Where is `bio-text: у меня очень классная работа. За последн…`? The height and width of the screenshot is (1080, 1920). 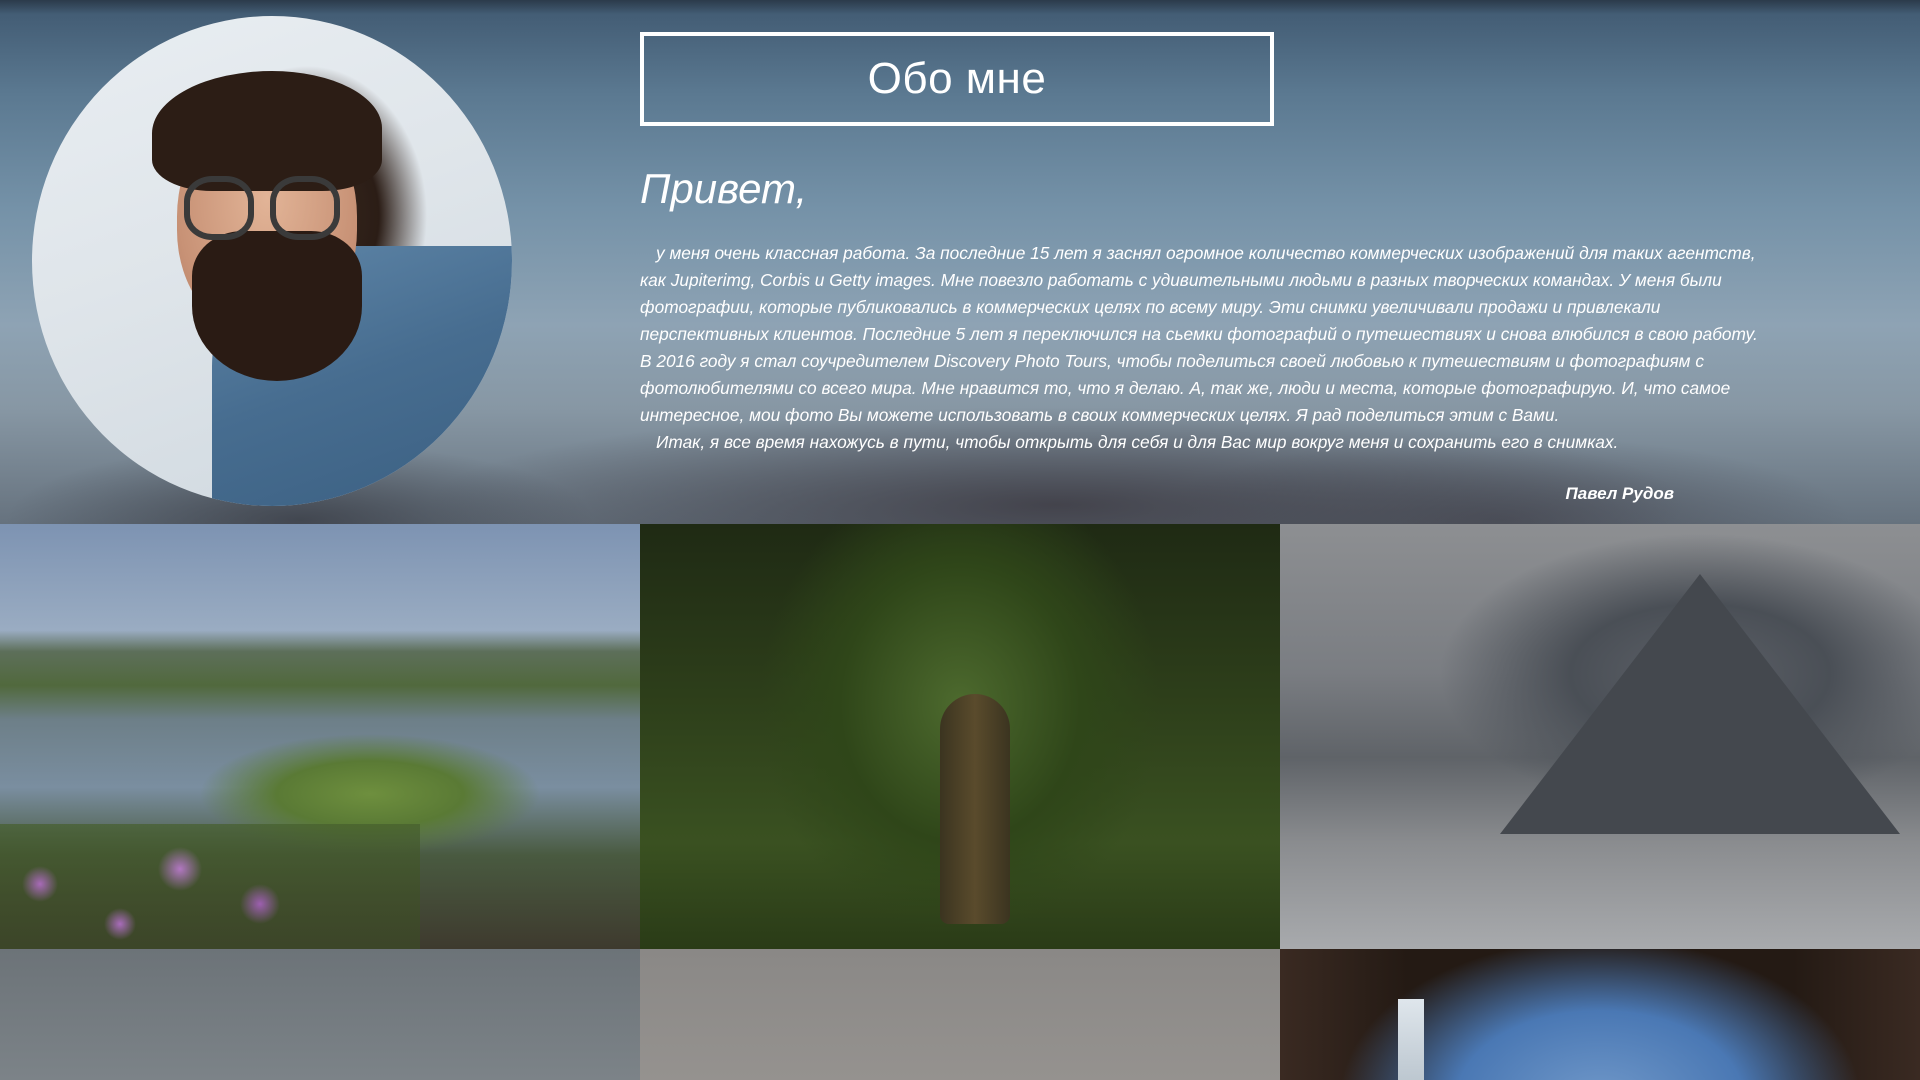 bio-text: у меня очень классная работа. За последн… is located at coordinates (1201, 348).